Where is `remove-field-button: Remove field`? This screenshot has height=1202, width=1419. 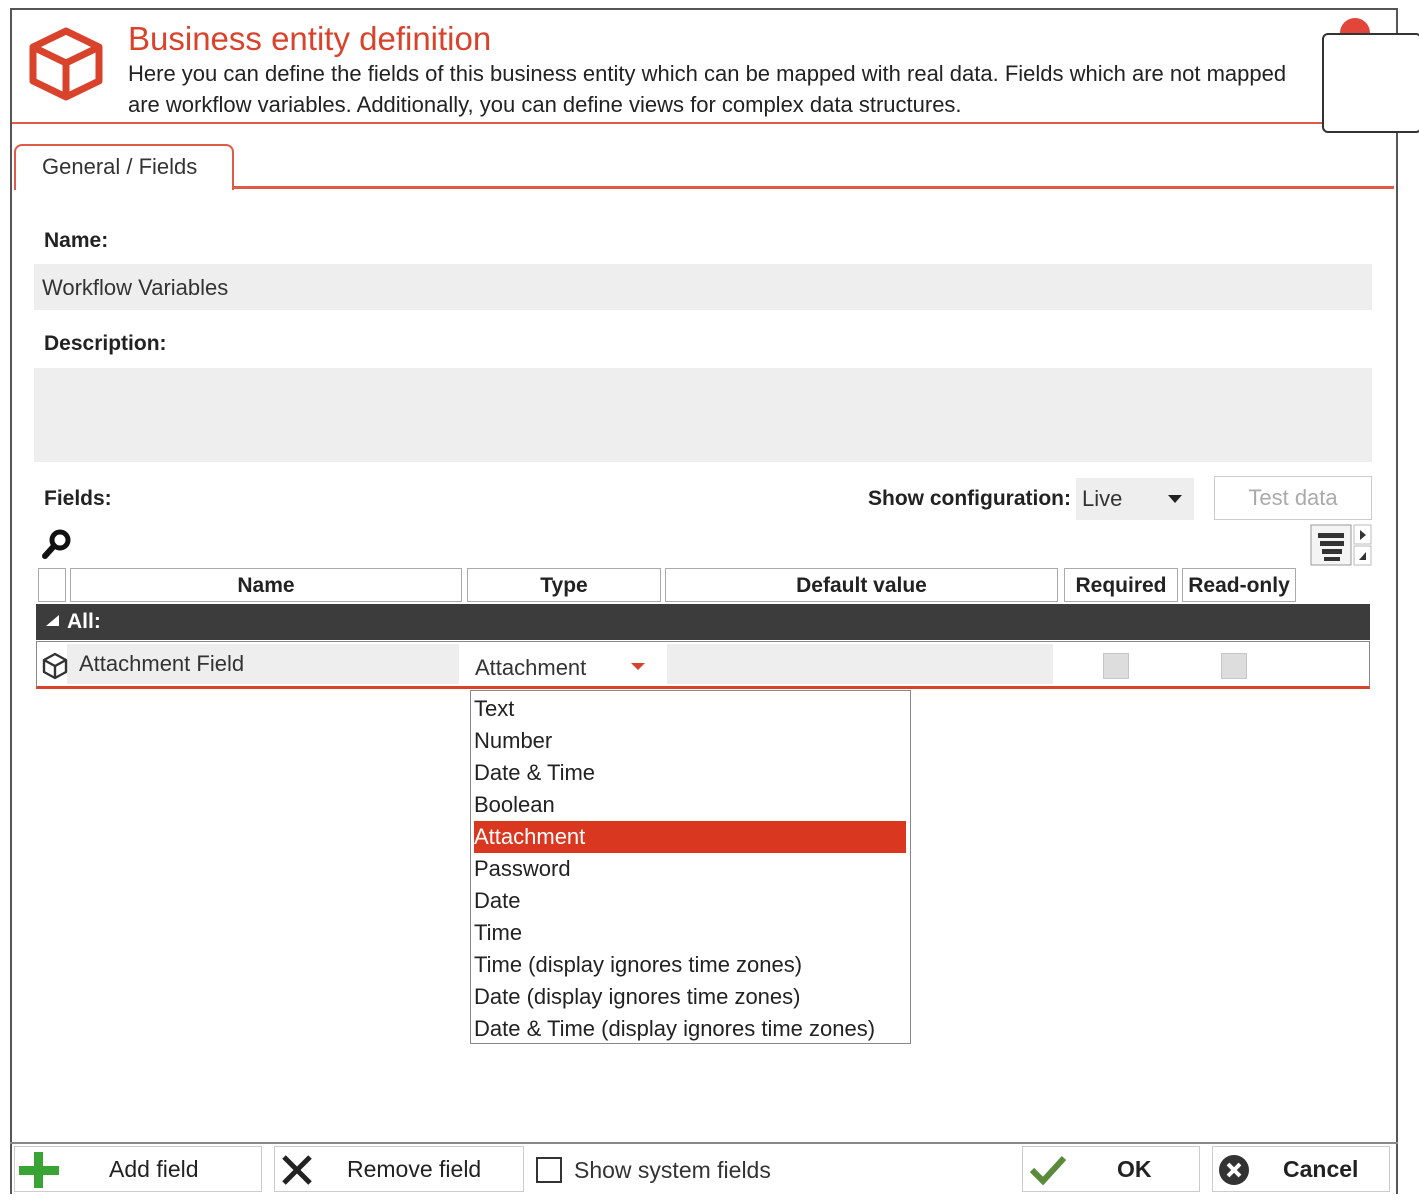 remove-field-button: Remove field is located at coordinates (399, 1169).